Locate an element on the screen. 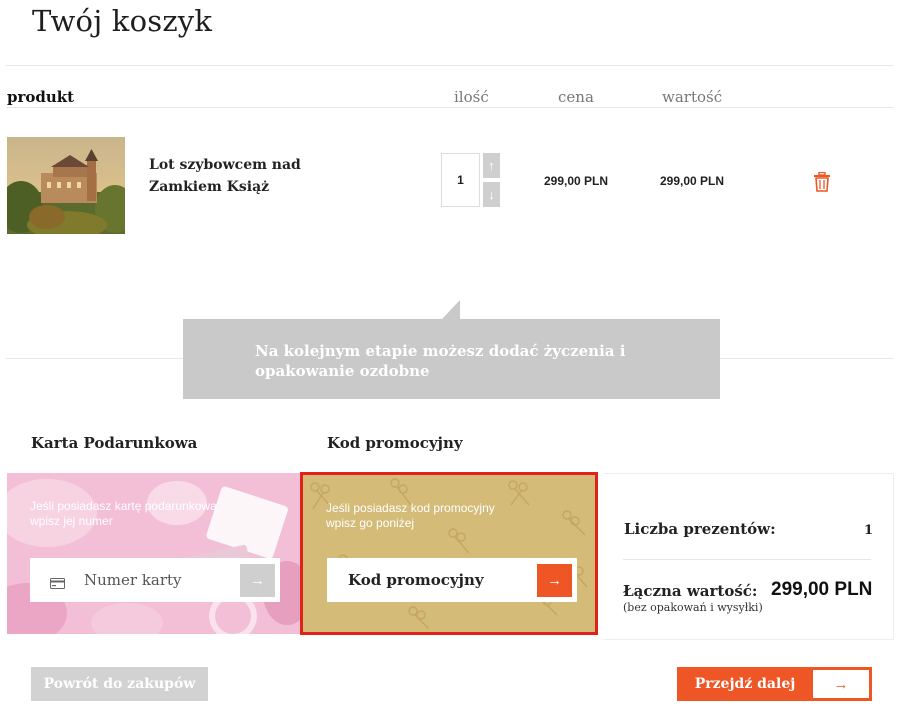 This screenshot has width=900, height=710. header-divider is located at coordinates (450, 65).